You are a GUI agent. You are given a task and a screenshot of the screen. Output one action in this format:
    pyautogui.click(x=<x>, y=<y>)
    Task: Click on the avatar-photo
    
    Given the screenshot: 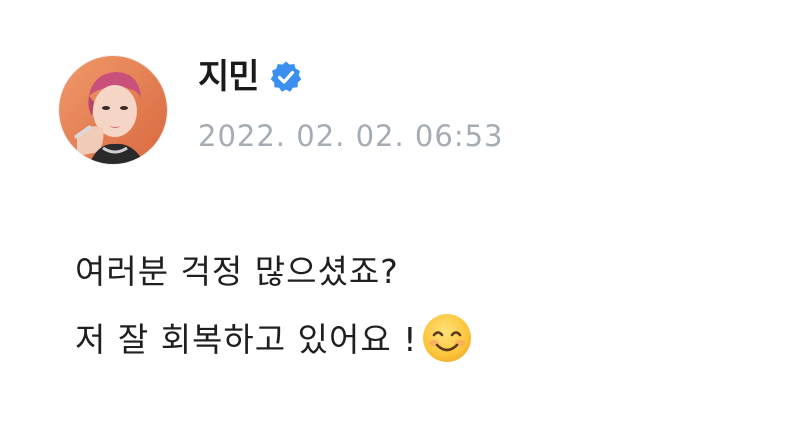 What is the action you would take?
    pyautogui.click(x=113, y=110)
    